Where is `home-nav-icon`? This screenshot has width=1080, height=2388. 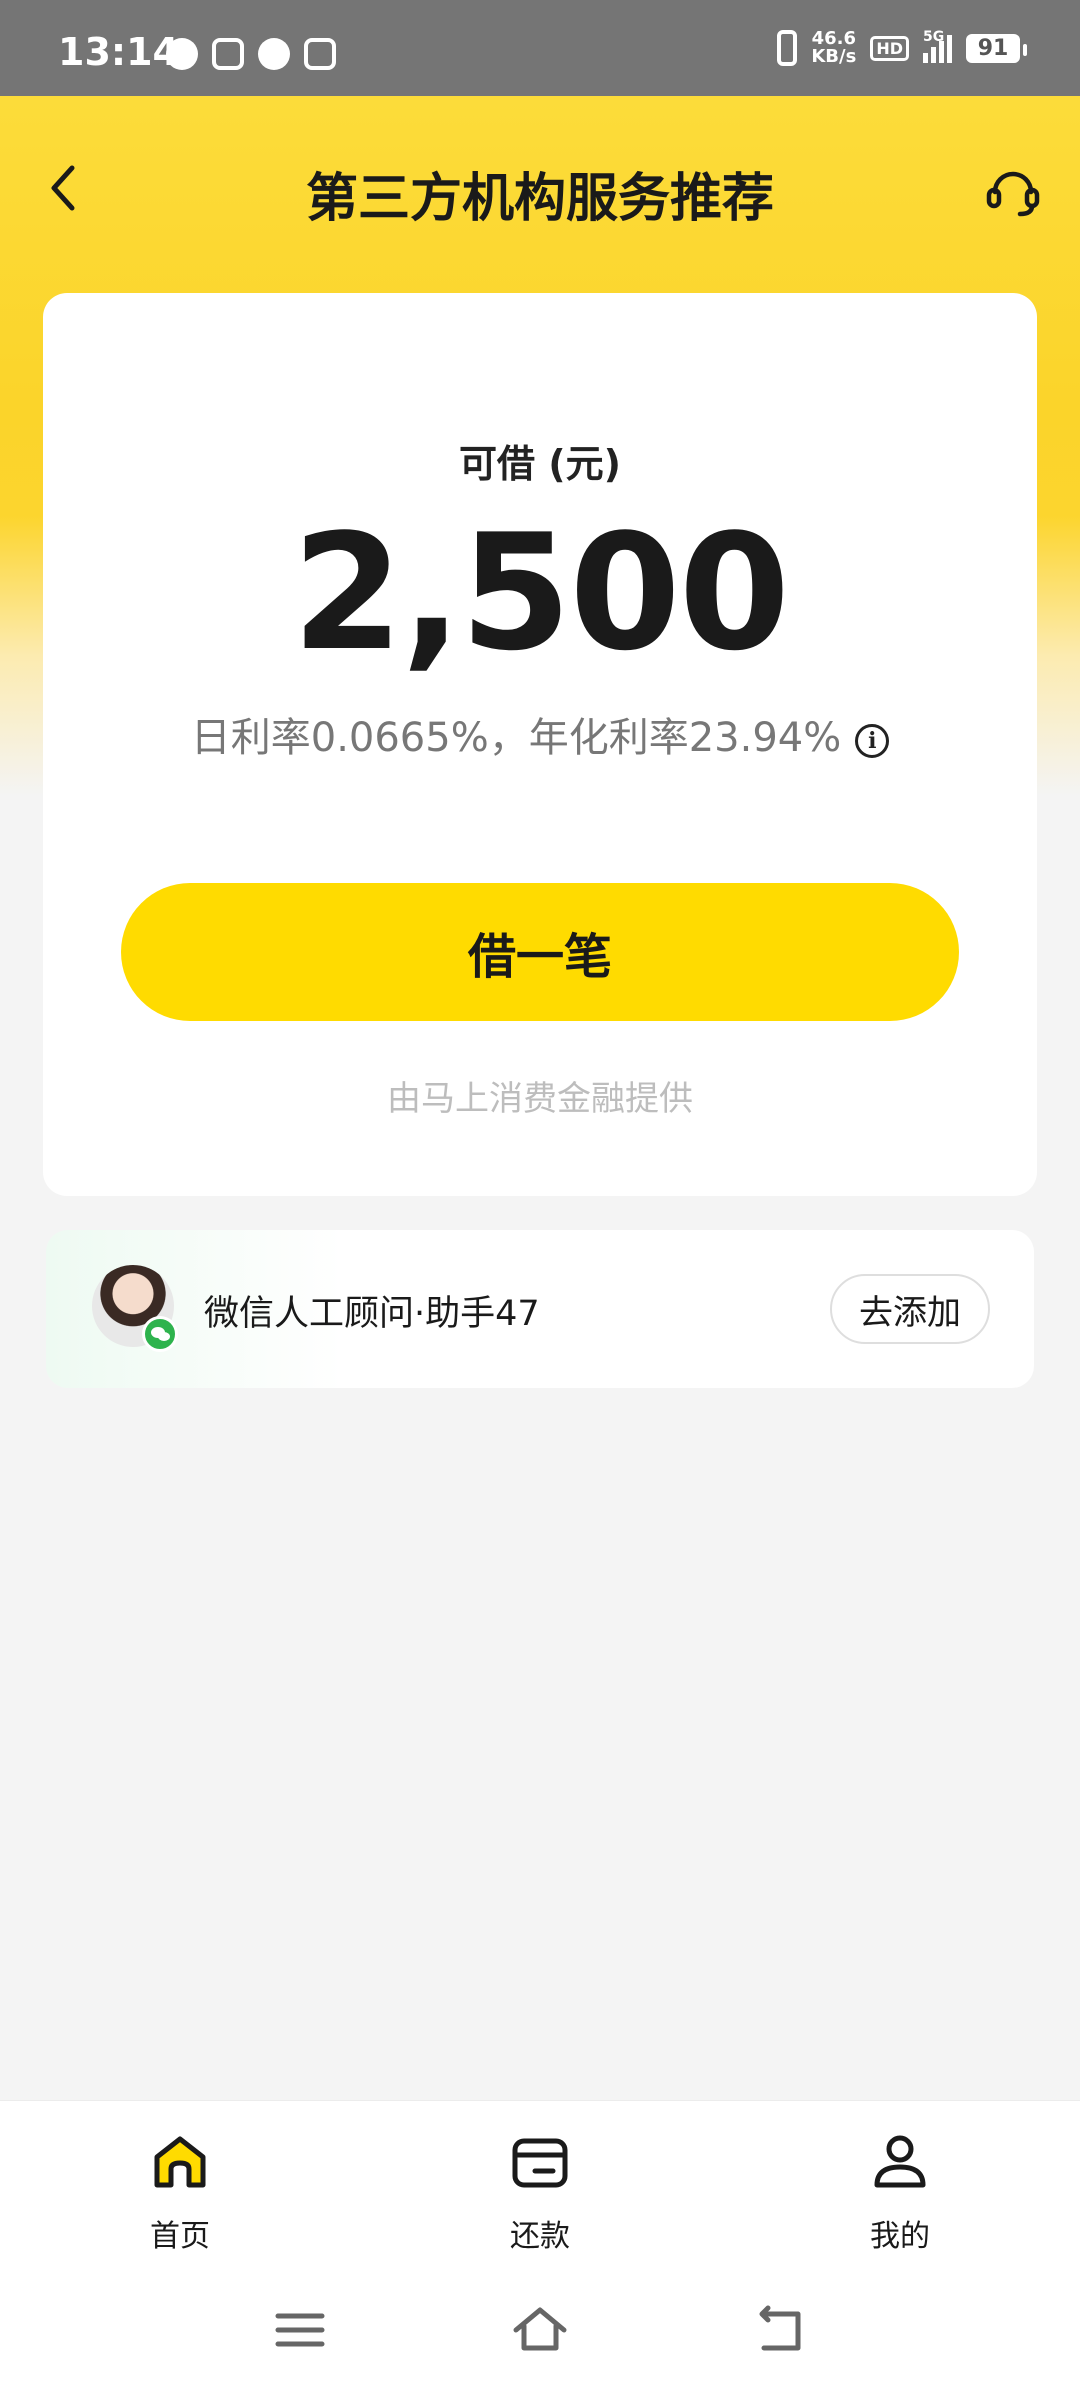
home-nav-icon is located at coordinates (540, 2330).